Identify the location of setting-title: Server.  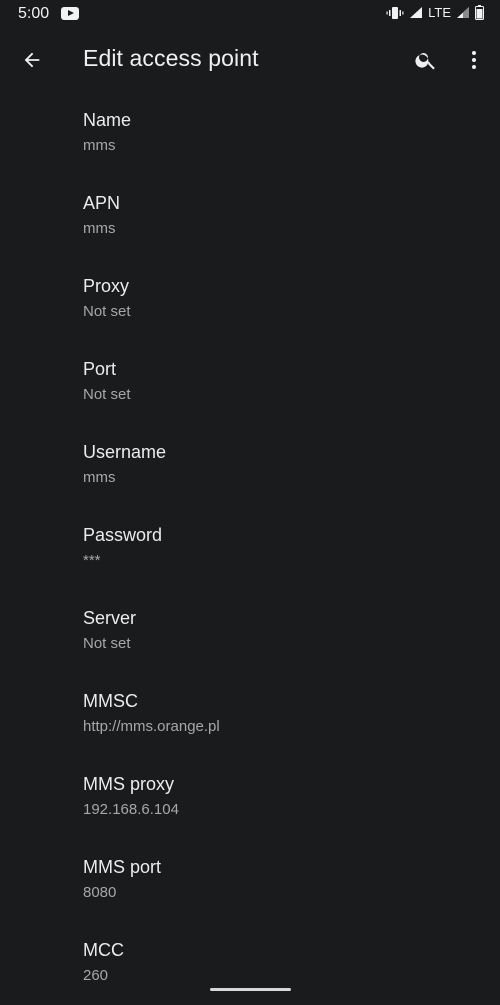
(110, 618).